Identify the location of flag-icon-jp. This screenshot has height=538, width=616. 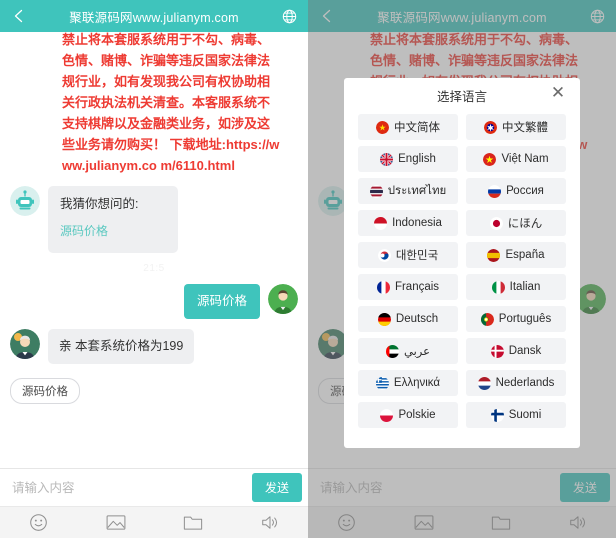
(496, 223).